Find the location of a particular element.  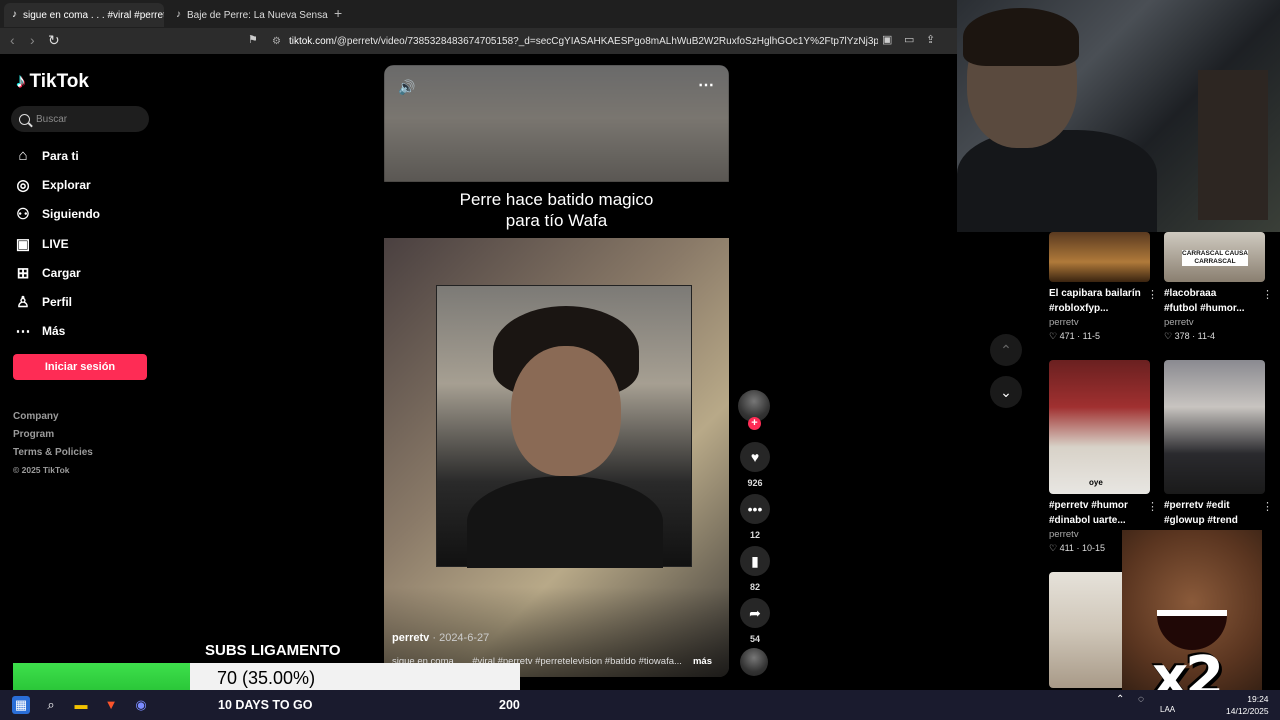

reader-icon: ▣ is located at coordinates (887, 39).